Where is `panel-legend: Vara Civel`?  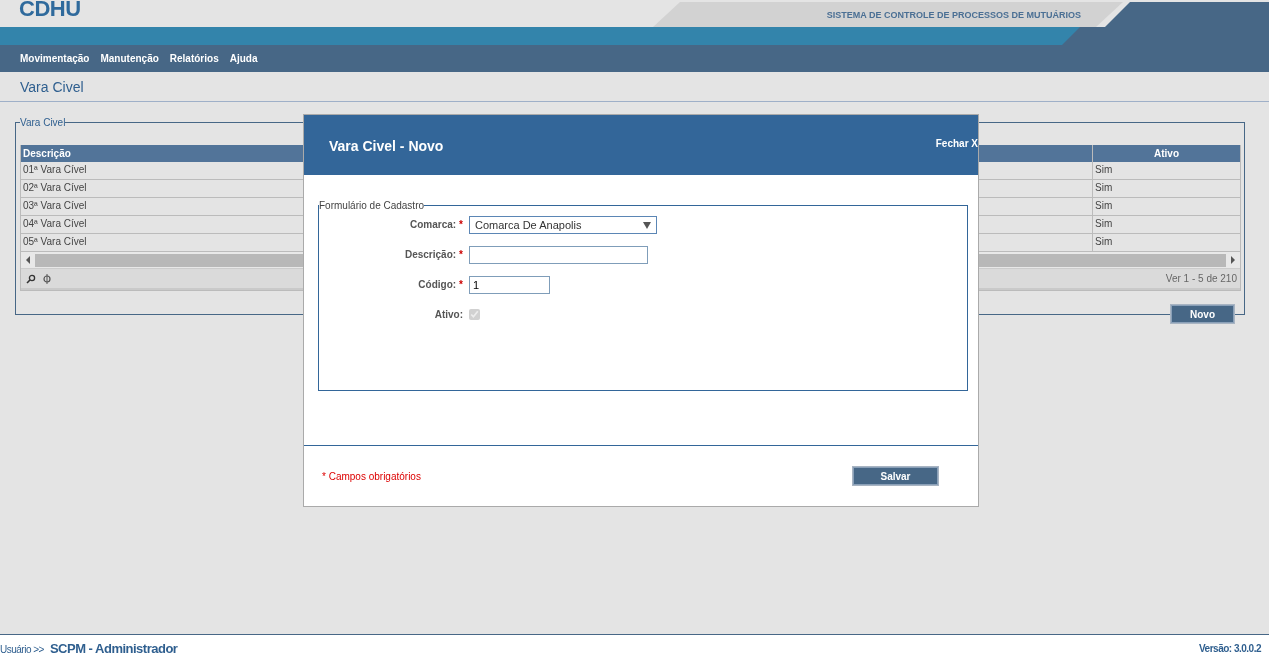
panel-legend: Vara Civel is located at coordinates (43, 122).